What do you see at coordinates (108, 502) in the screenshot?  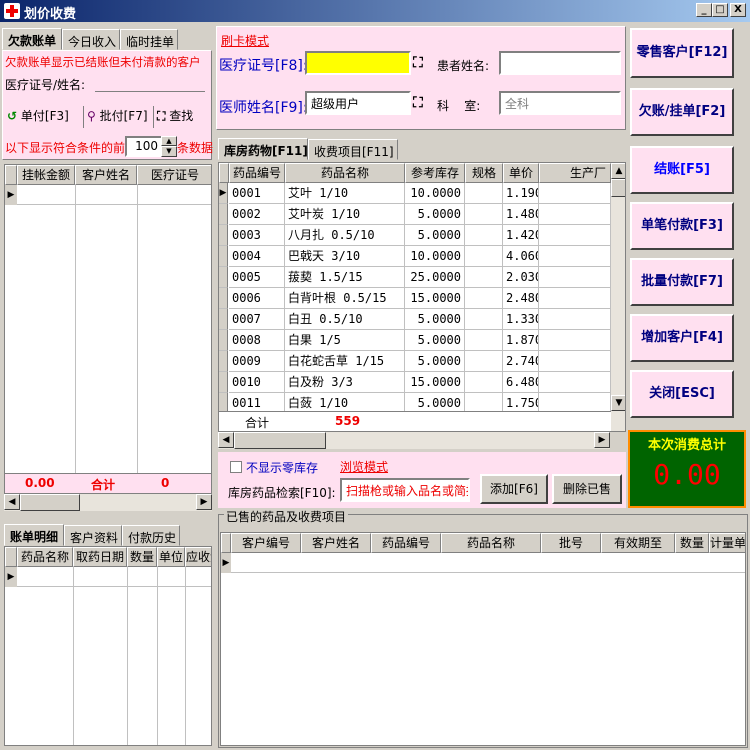 I see `debt-hscrollbar: ◀ ▶` at bounding box center [108, 502].